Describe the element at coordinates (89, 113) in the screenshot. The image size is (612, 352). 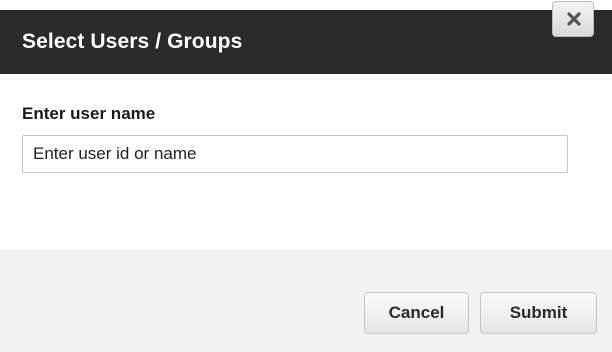
I see `user-name-label: Enter user name` at that location.